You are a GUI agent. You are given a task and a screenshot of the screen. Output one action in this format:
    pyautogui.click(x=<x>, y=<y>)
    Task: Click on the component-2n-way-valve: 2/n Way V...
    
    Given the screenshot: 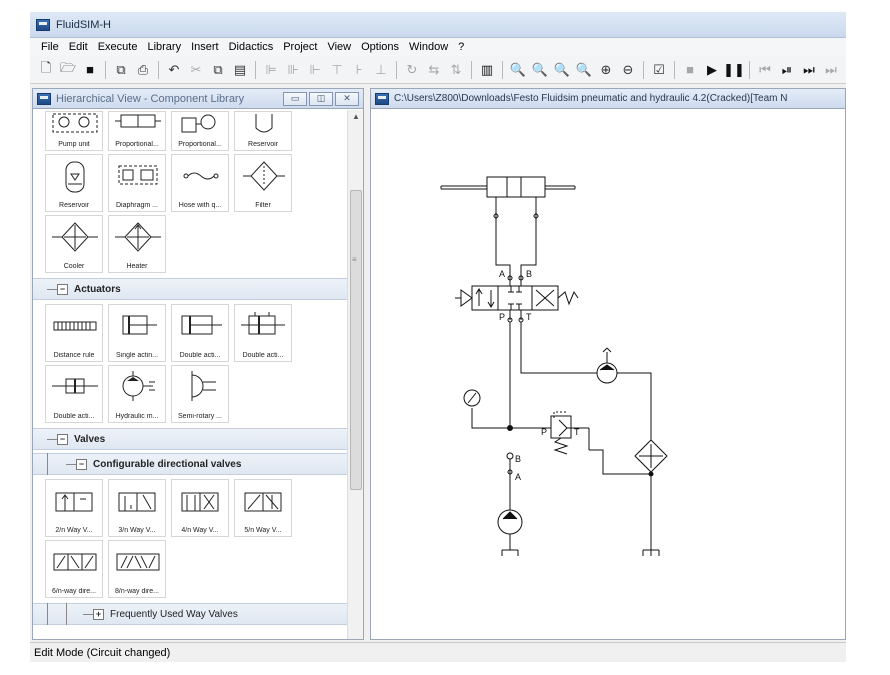 What is the action you would take?
    pyautogui.click(x=74, y=508)
    